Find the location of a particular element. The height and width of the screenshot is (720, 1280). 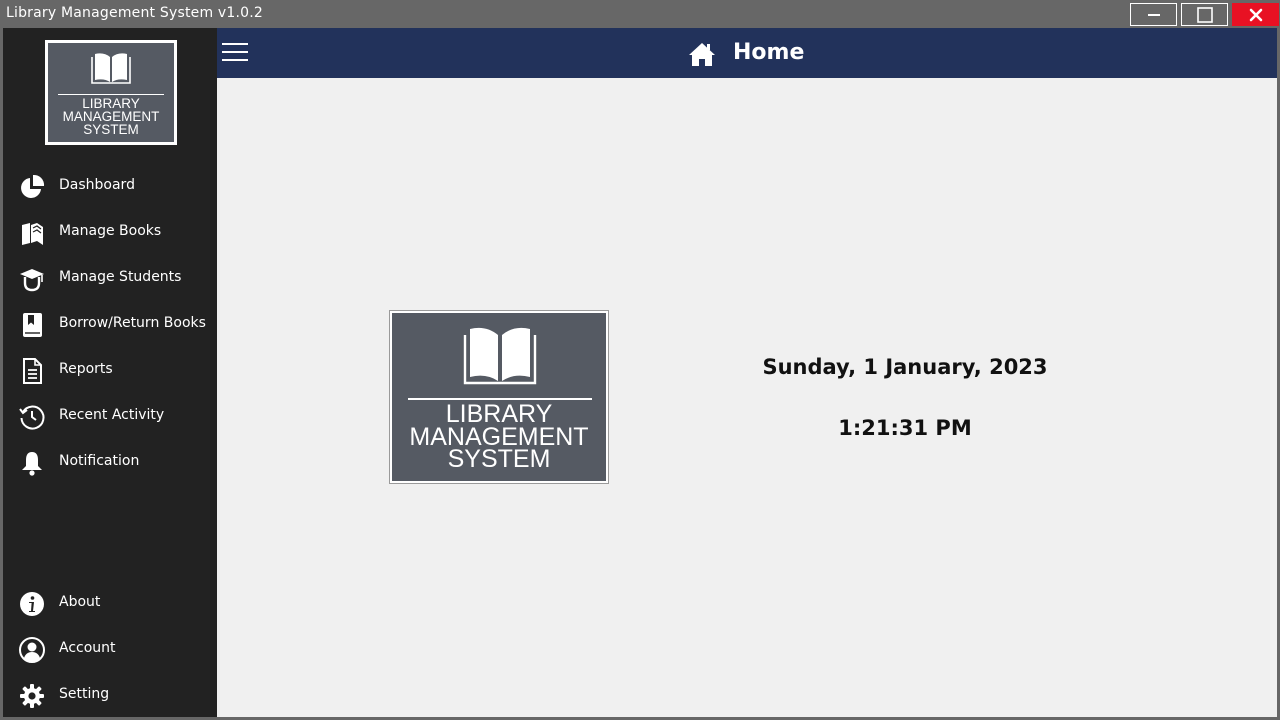

close-button is located at coordinates (1255, 14).